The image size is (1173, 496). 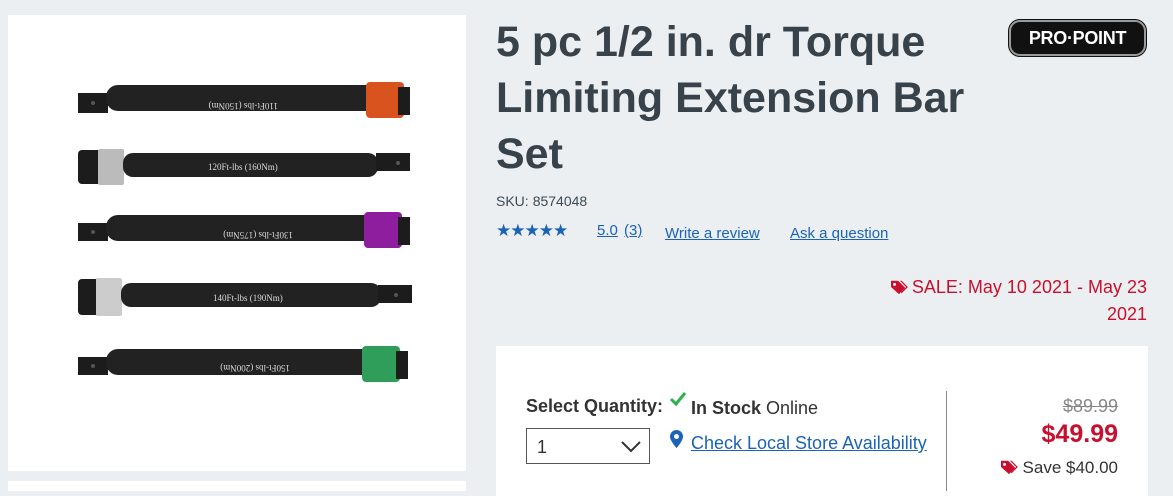 I want to click on svg-text: 140Ft-lbs (190Nm), so click(x=248, y=298).